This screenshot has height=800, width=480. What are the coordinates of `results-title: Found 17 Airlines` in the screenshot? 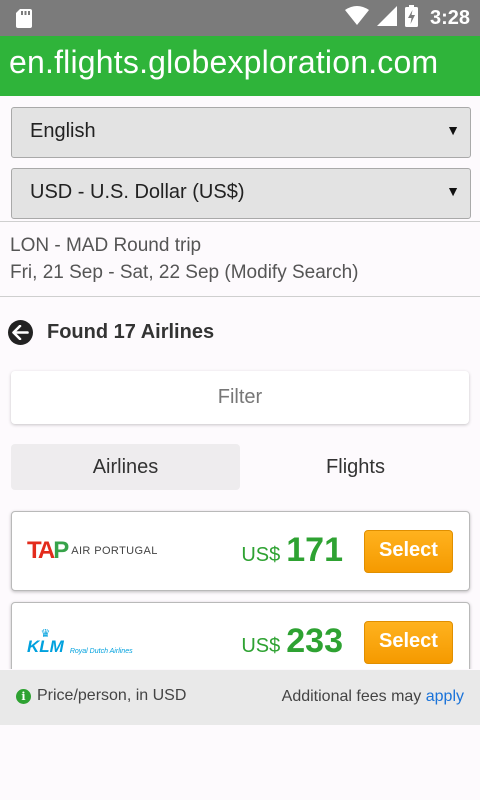 It's located at (131, 331).